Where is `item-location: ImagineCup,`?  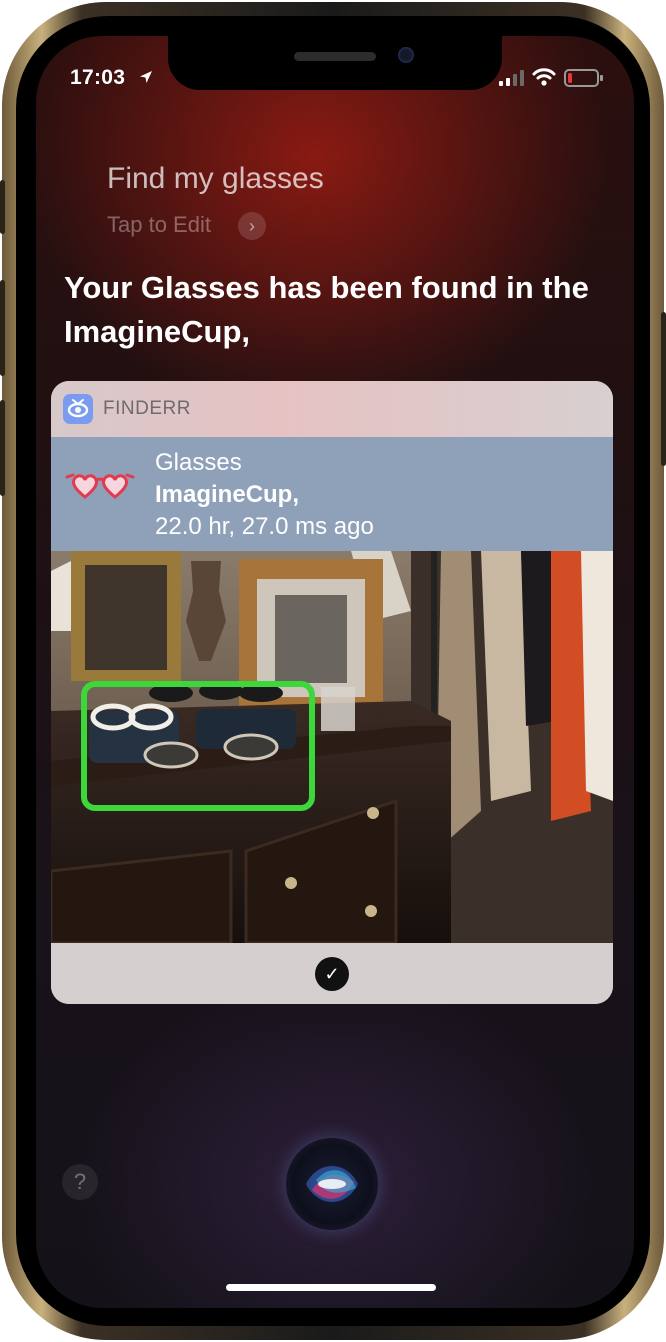 item-location: ImagineCup, is located at coordinates (227, 494).